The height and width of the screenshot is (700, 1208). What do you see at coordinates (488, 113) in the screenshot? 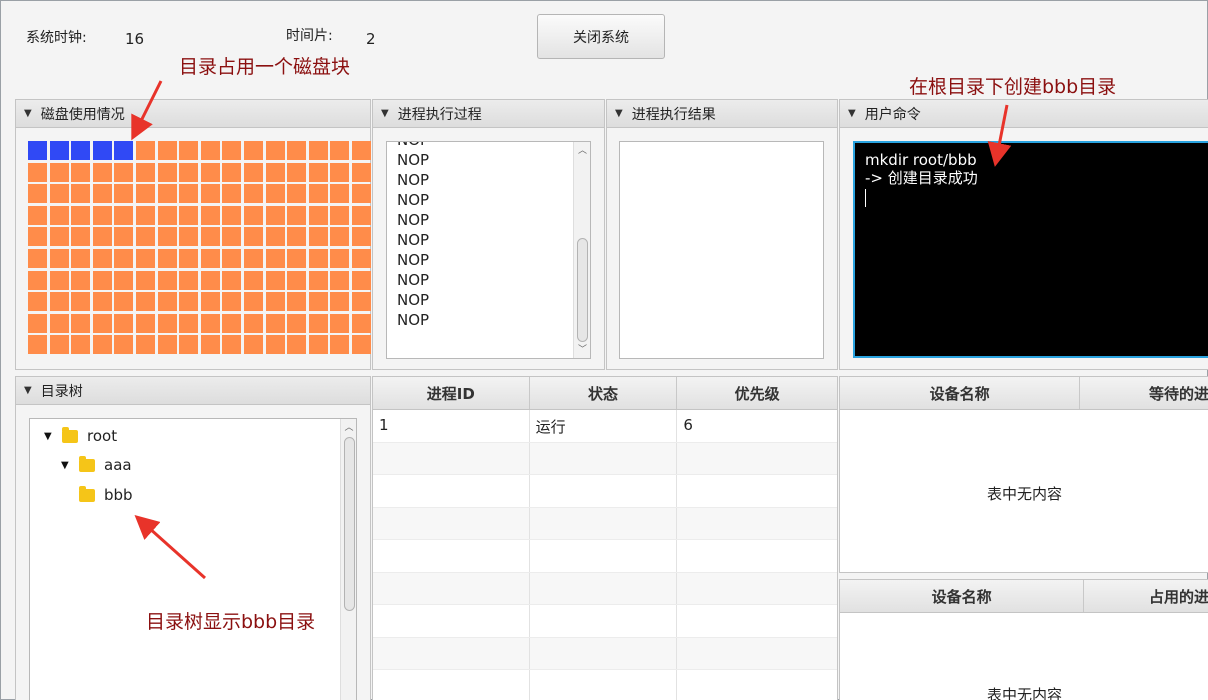
I see `exec-process-panel-title: ▼ 进程执行过程` at bounding box center [488, 113].